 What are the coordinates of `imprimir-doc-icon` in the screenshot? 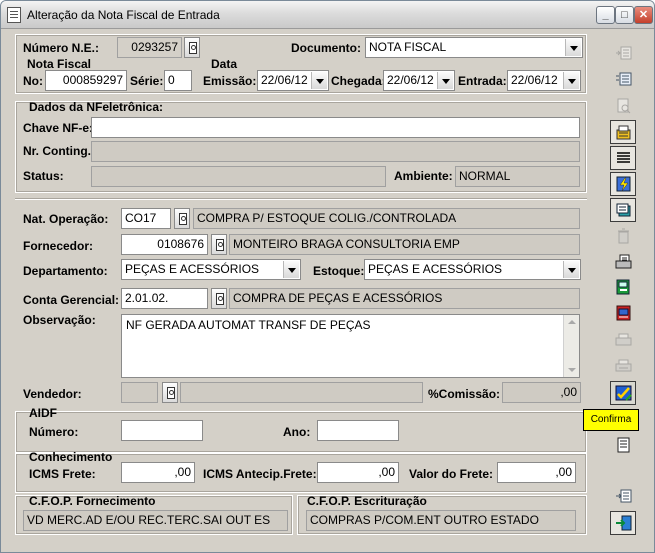 It's located at (623, 261).